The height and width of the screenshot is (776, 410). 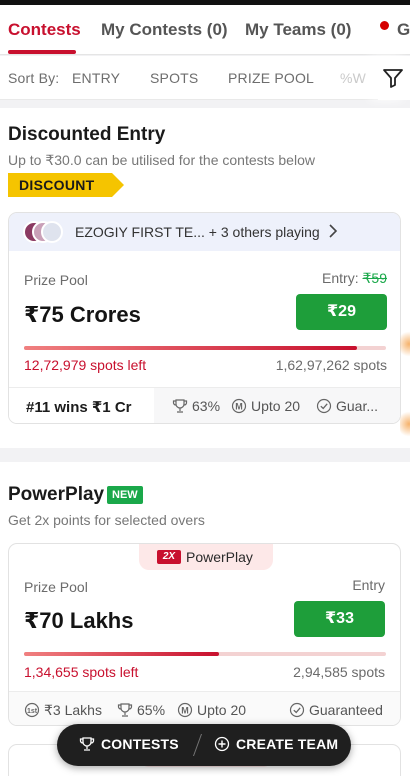 I want to click on notification-dot, so click(x=384, y=25).